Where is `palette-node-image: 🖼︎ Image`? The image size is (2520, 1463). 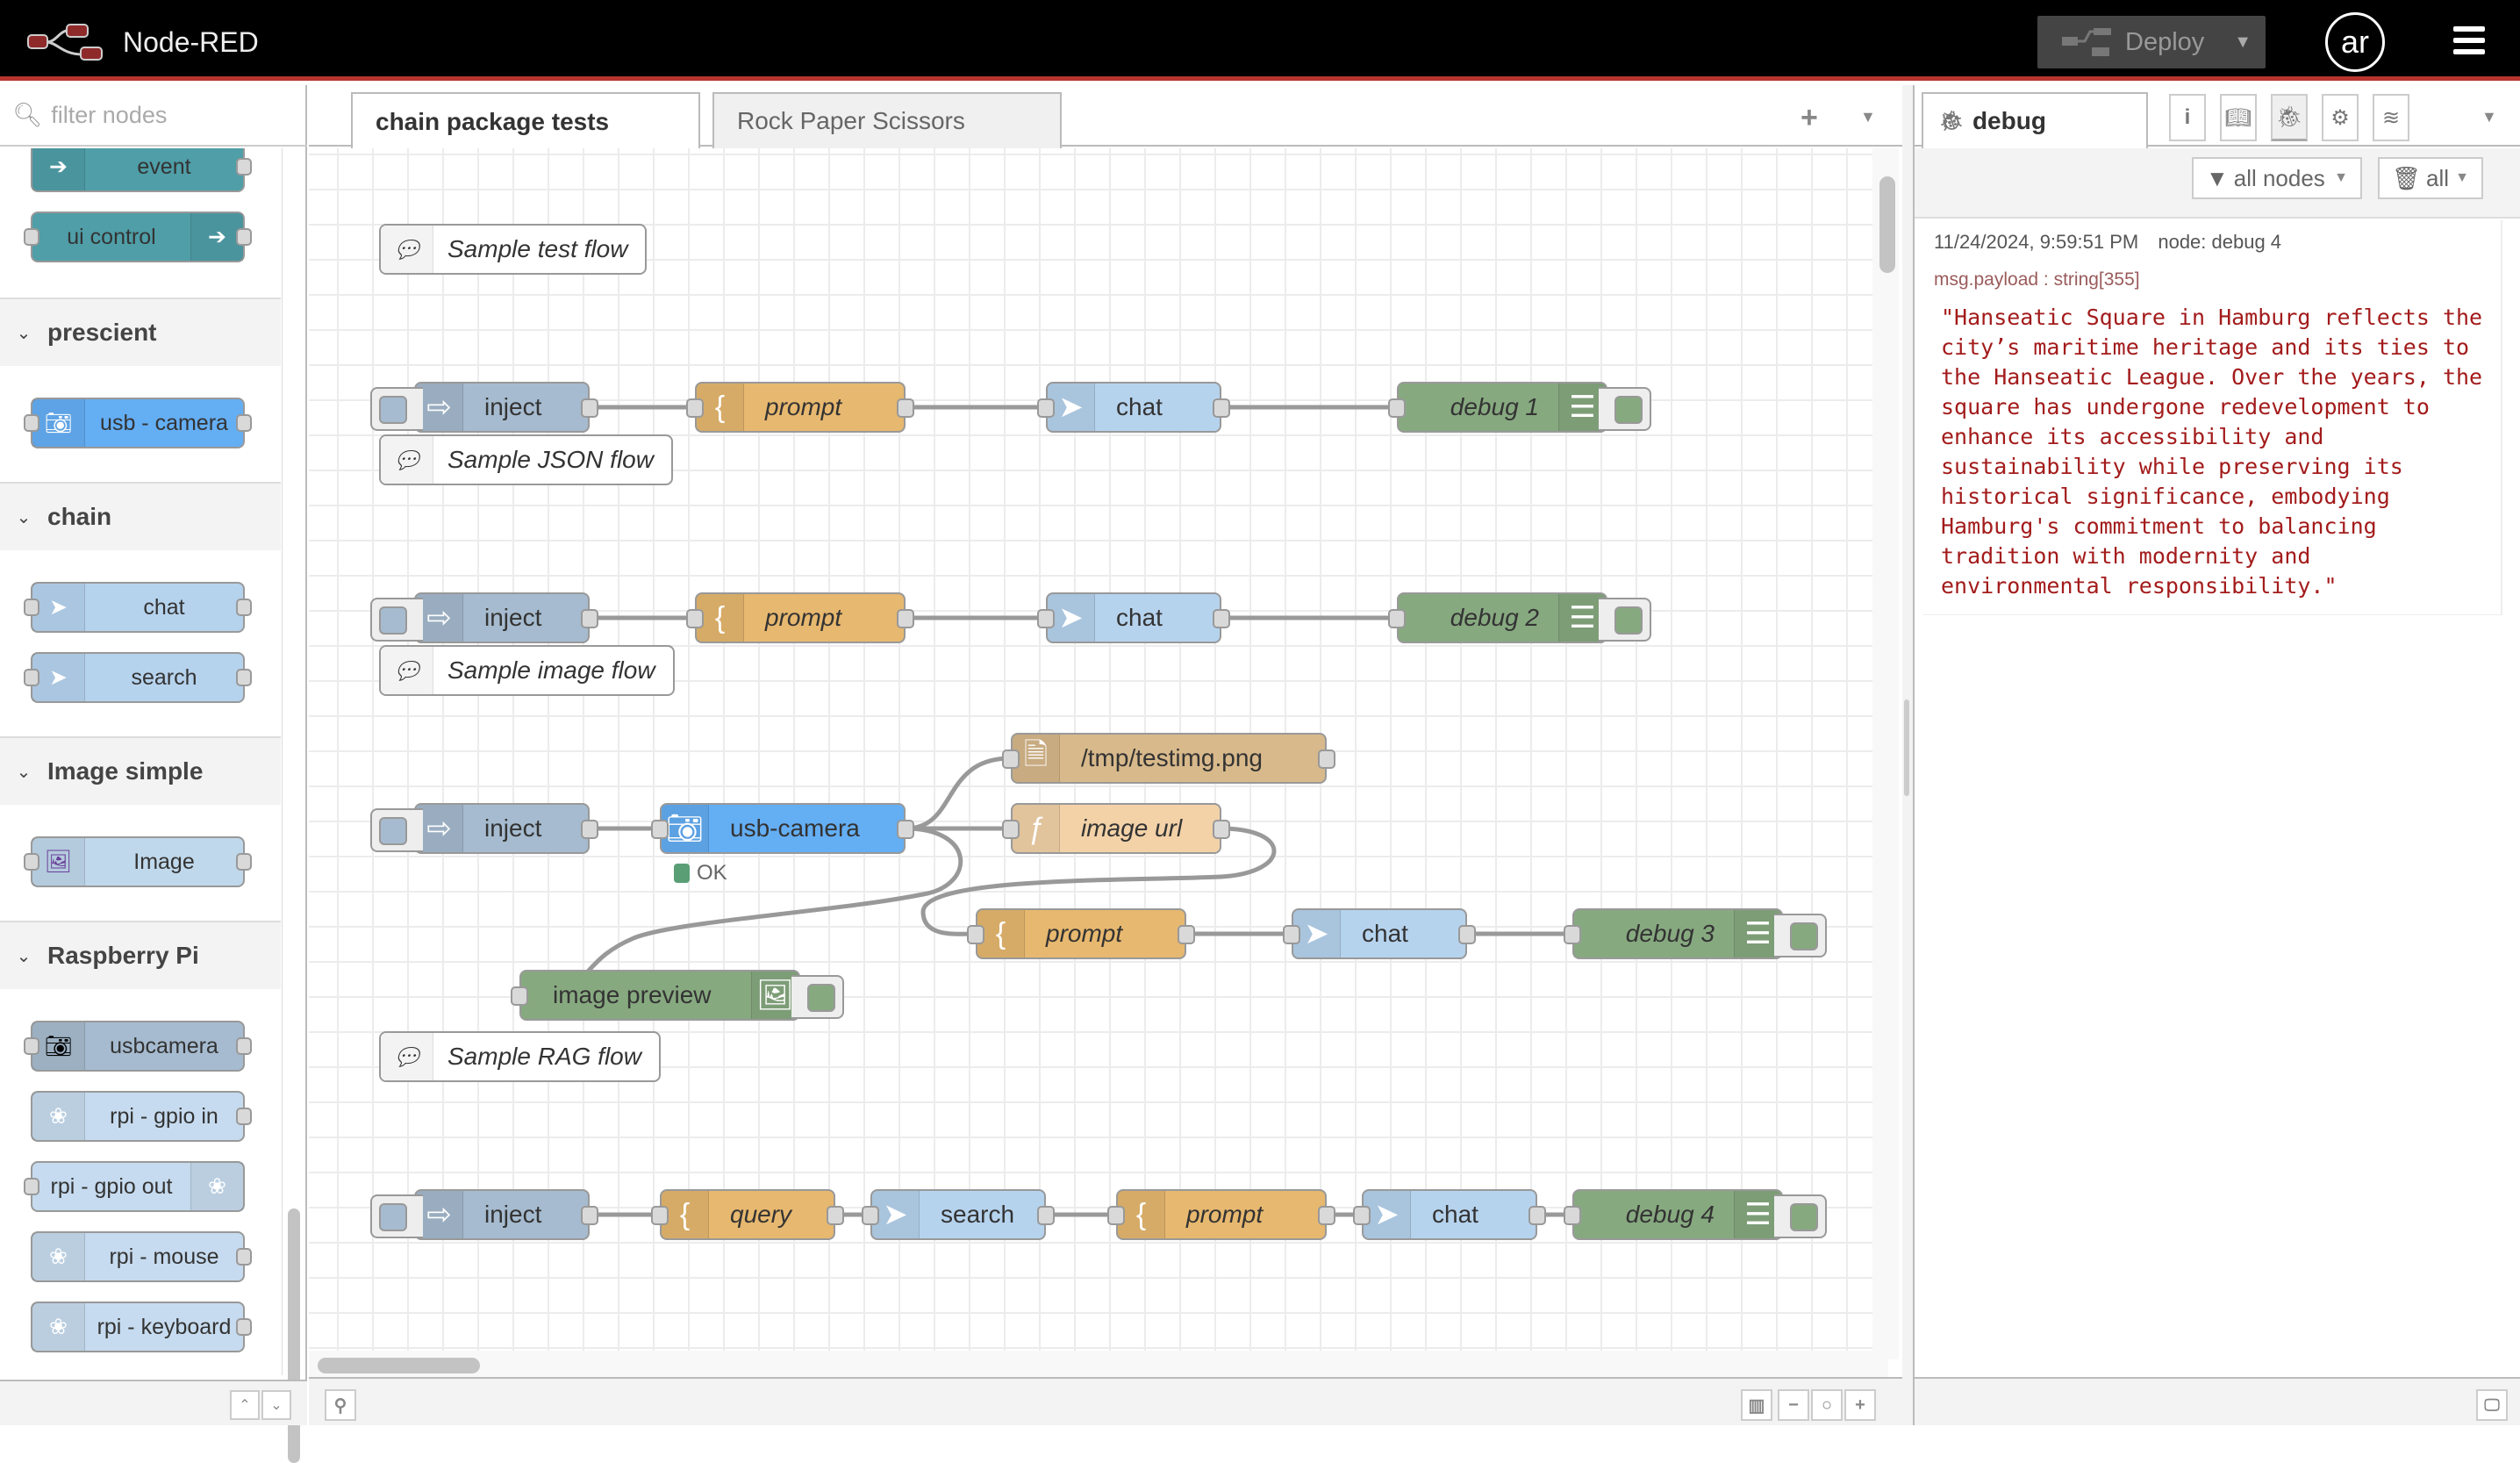 palette-node-image: 🖼︎ Image is located at coordinates (138, 862).